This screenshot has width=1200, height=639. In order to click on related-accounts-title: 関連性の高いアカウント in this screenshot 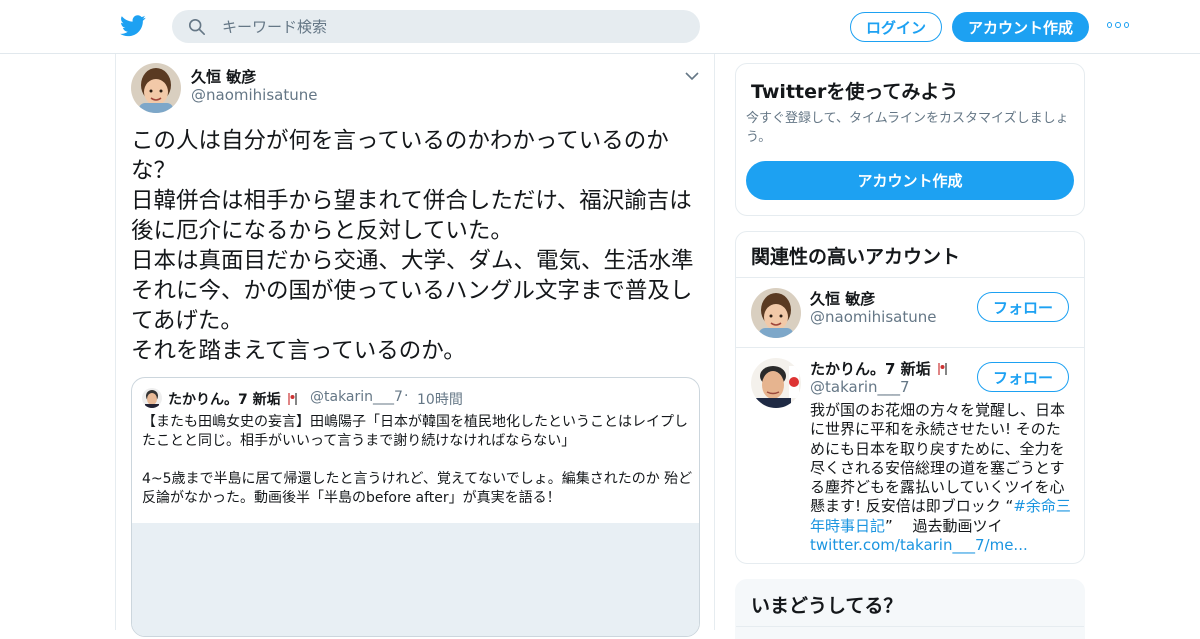, I will do `click(856, 257)`.